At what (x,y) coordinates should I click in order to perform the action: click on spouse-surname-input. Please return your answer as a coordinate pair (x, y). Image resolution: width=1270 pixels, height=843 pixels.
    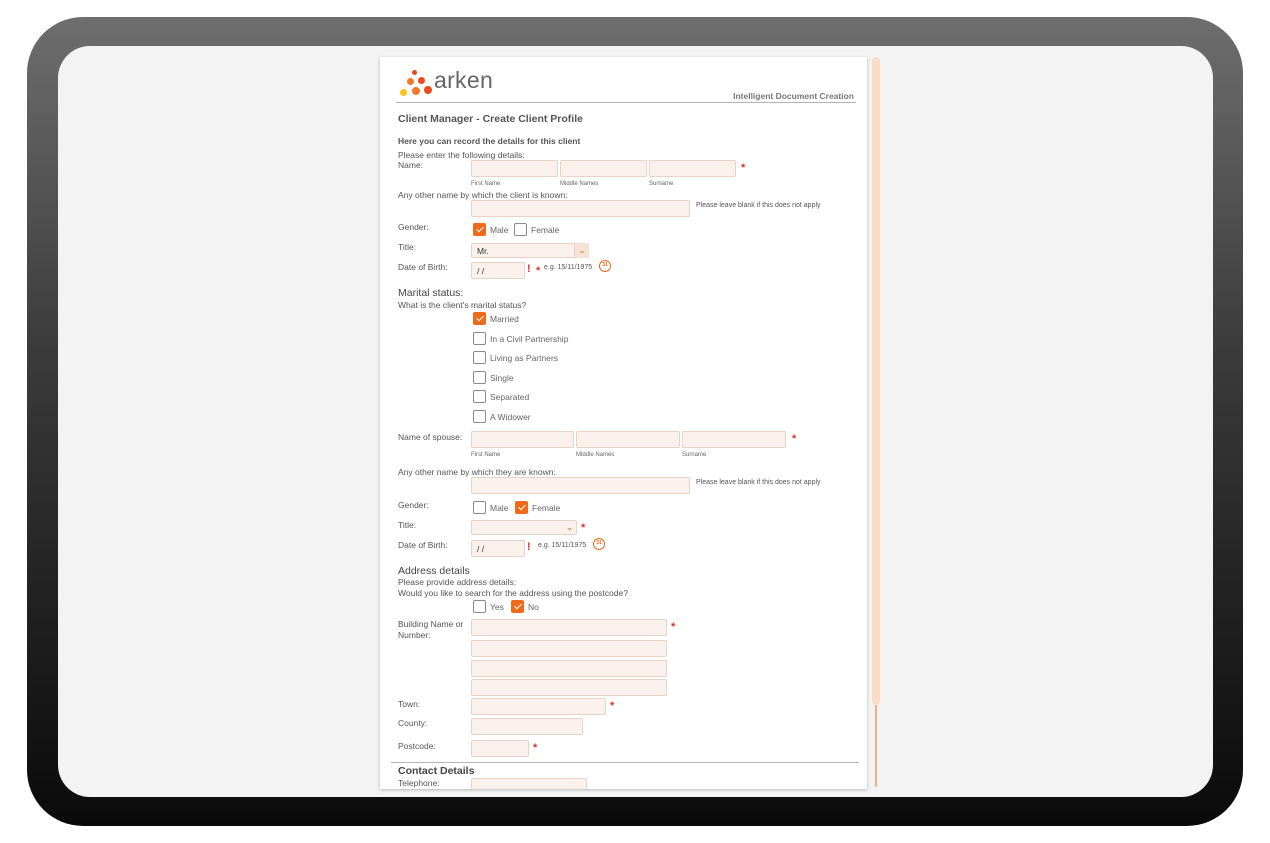
    Looking at the image, I should click on (734, 439).